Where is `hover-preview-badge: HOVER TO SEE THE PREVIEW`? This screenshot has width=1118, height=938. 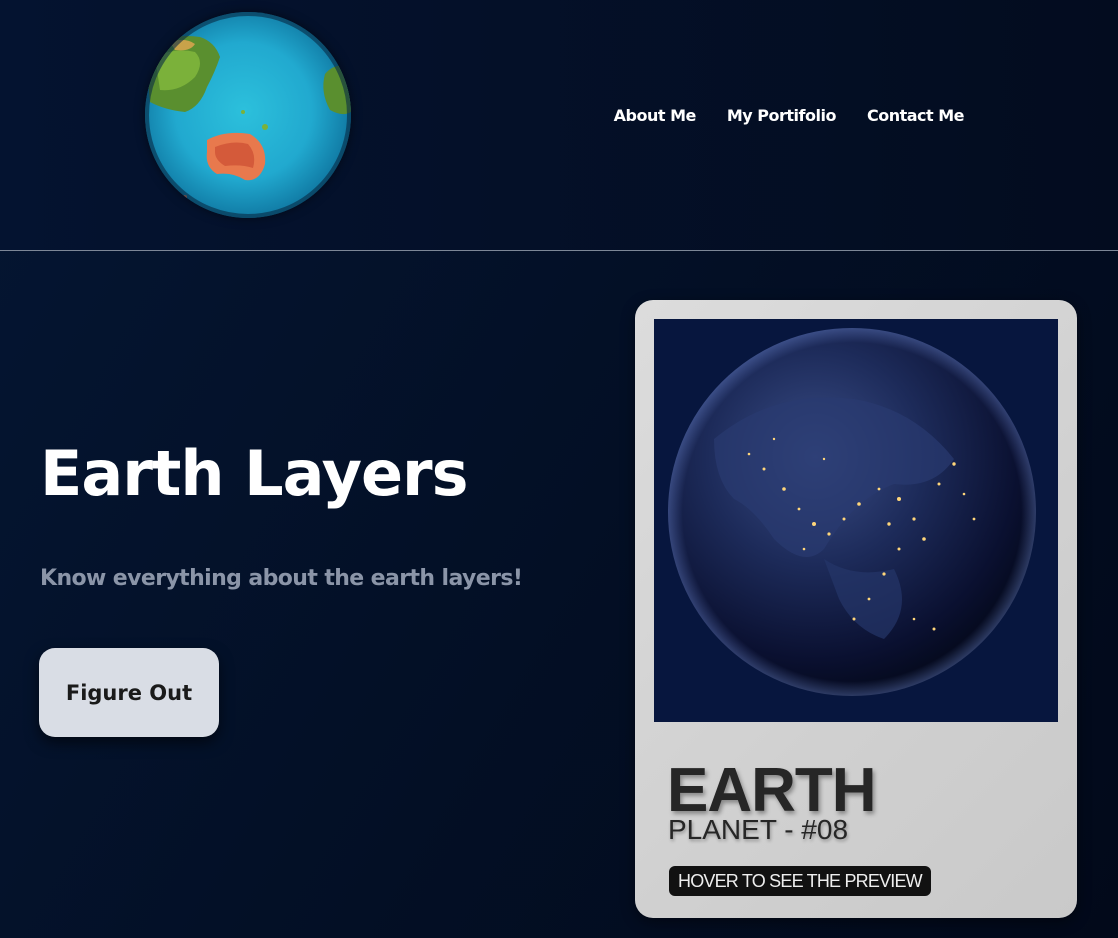 hover-preview-badge: HOVER TO SEE THE PREVIEW is located at coordinates (800, 881).